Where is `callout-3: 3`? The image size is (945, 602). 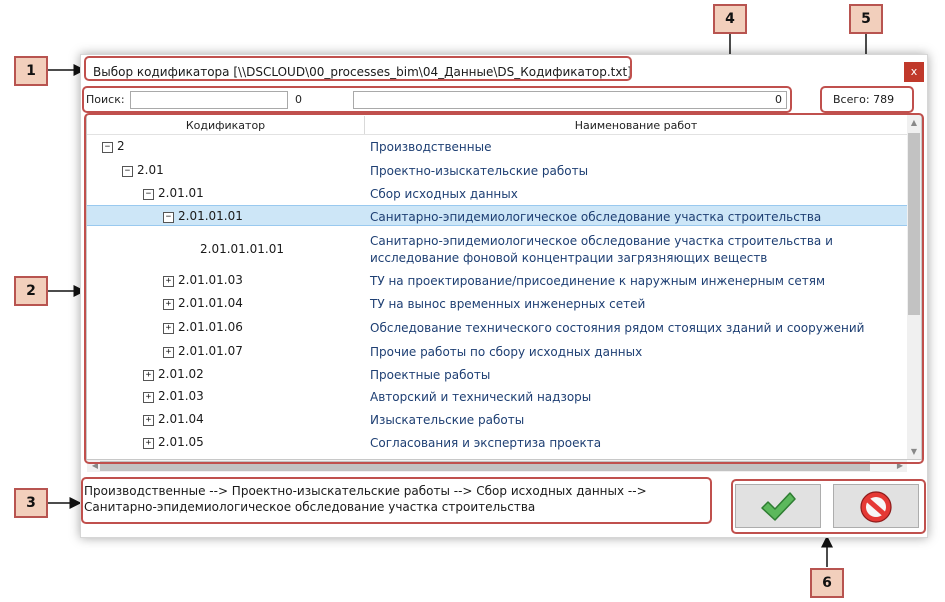
callout-3: 3 is located at coordinates (31, 503).